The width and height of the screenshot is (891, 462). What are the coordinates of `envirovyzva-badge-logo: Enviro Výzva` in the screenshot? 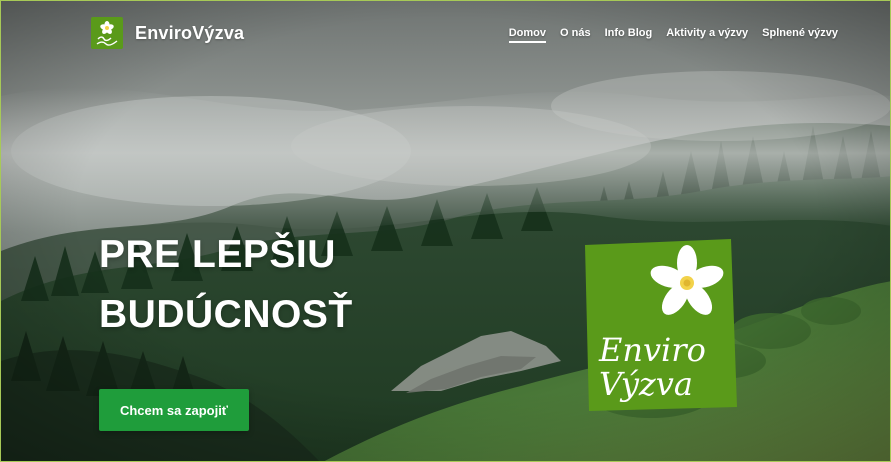 It's located at (661, 326).